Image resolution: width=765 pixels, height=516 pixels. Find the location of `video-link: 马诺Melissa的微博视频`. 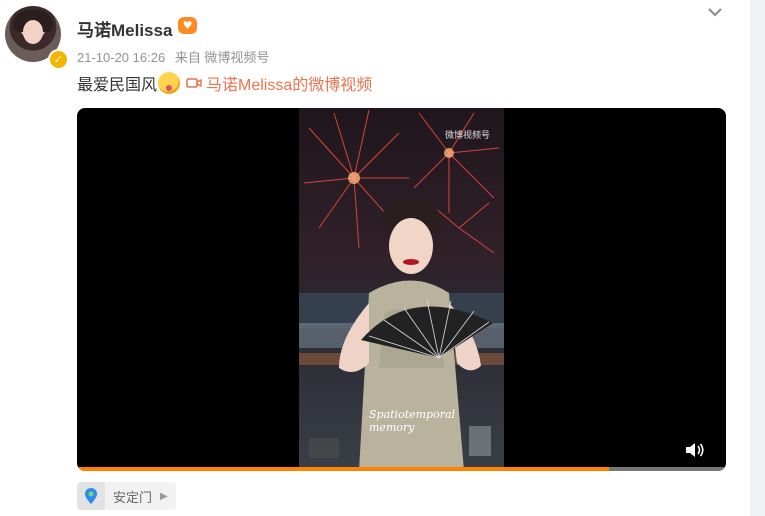

video-link: 马诺Melissa的微博视频 is located at coordinates (279, 83).